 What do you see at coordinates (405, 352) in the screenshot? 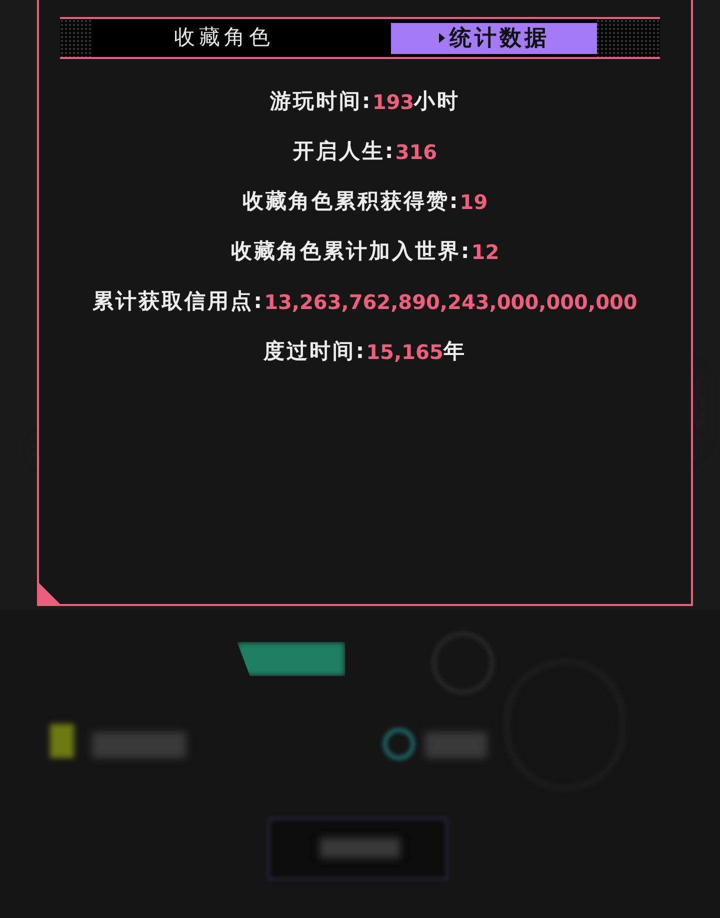
I see `stat-value: 15,165` at bounding box center [405, 352].